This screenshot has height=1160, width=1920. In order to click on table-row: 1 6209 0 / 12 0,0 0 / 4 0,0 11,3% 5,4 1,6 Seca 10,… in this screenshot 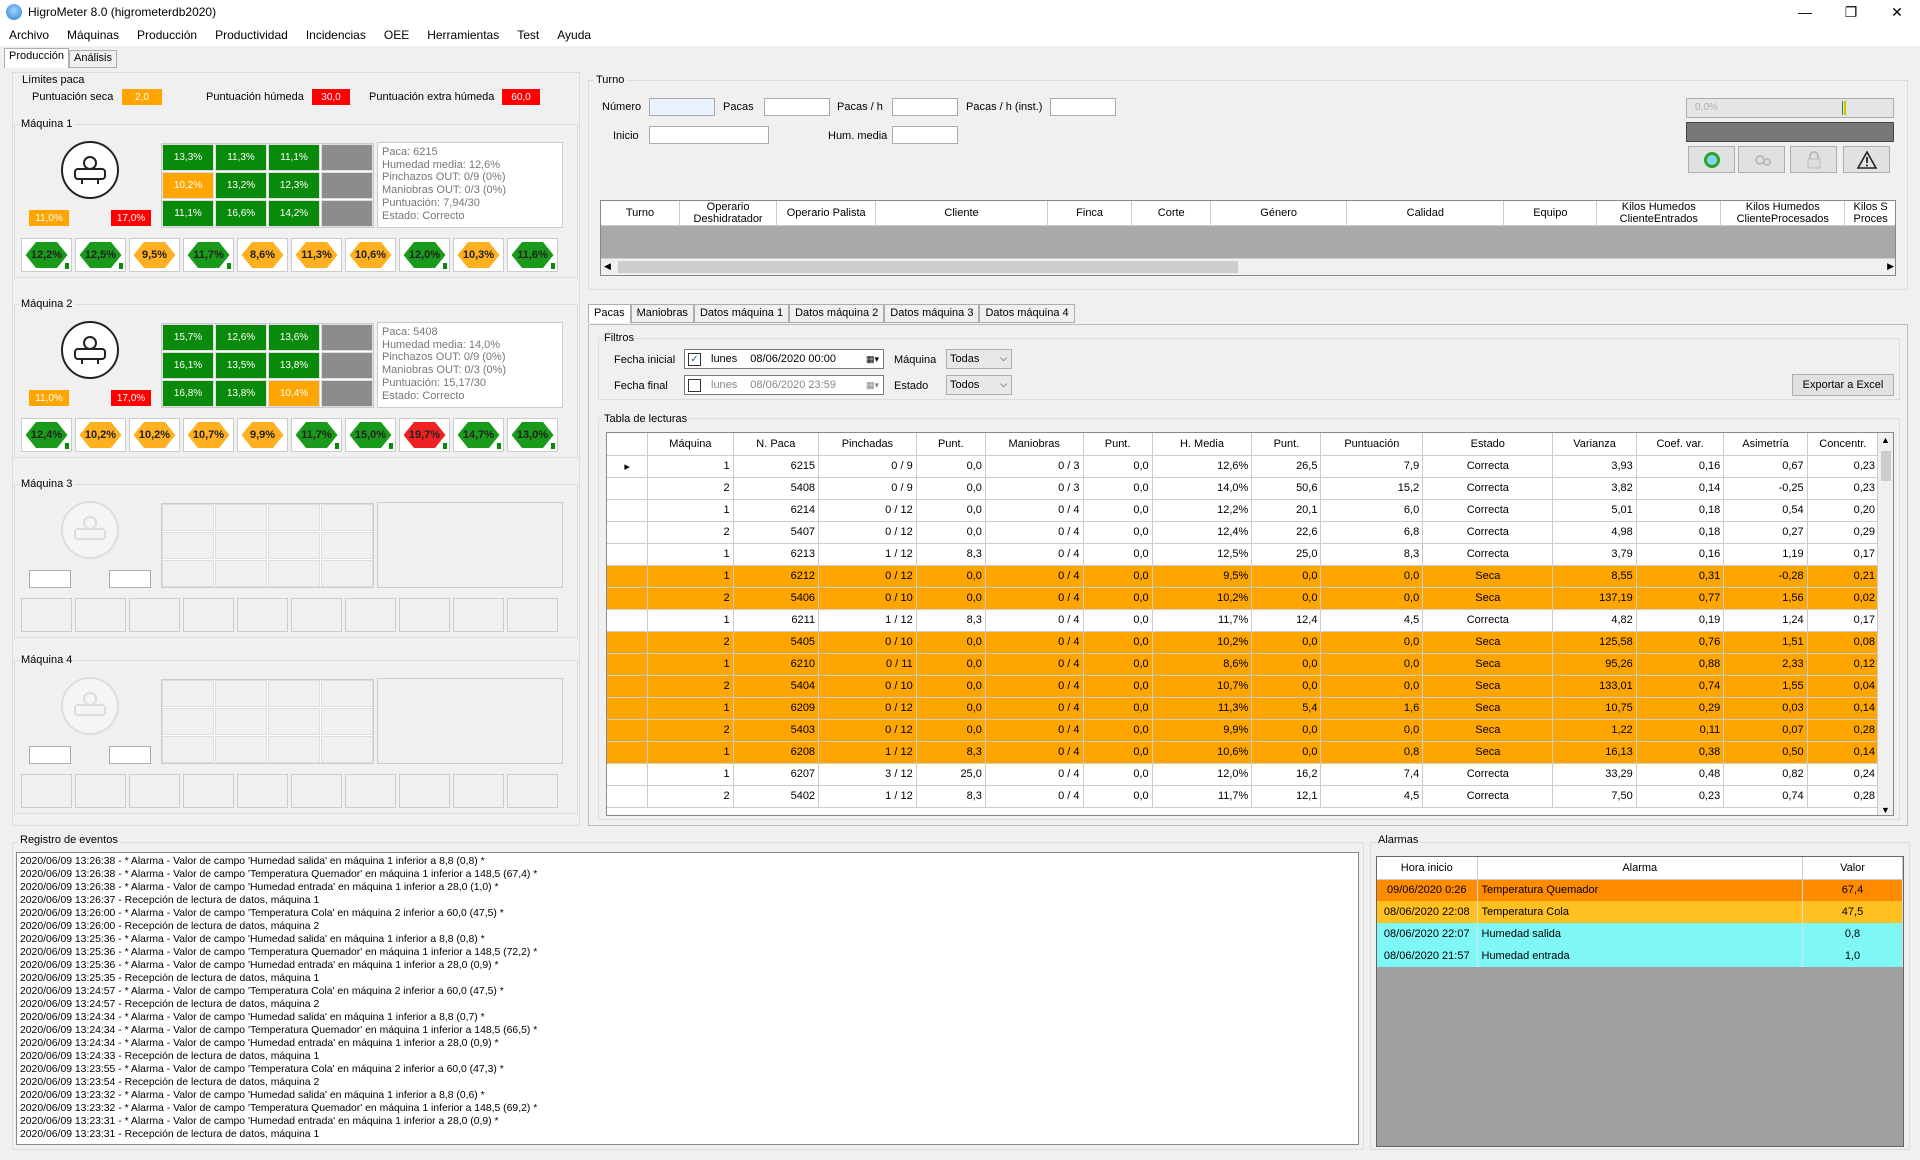, I will do `click(1243, 708)`.